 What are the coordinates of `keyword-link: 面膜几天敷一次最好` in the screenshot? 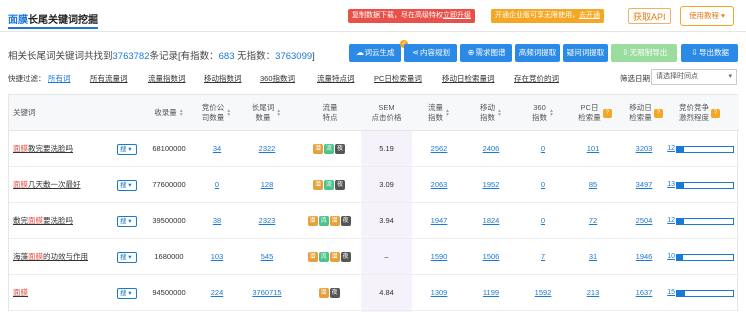 It's located at (47, 185).